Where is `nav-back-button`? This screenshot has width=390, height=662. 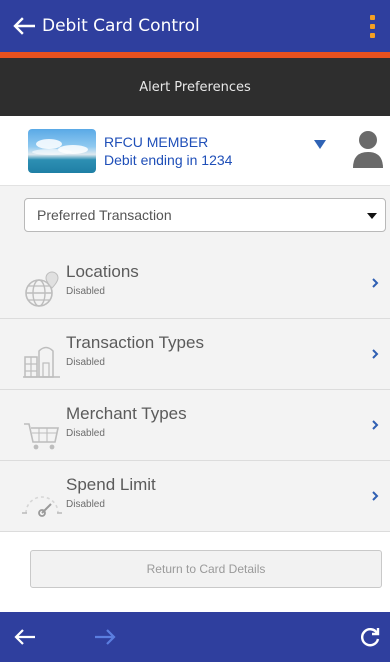 nav-back-button is located at coordinates (25, 637).